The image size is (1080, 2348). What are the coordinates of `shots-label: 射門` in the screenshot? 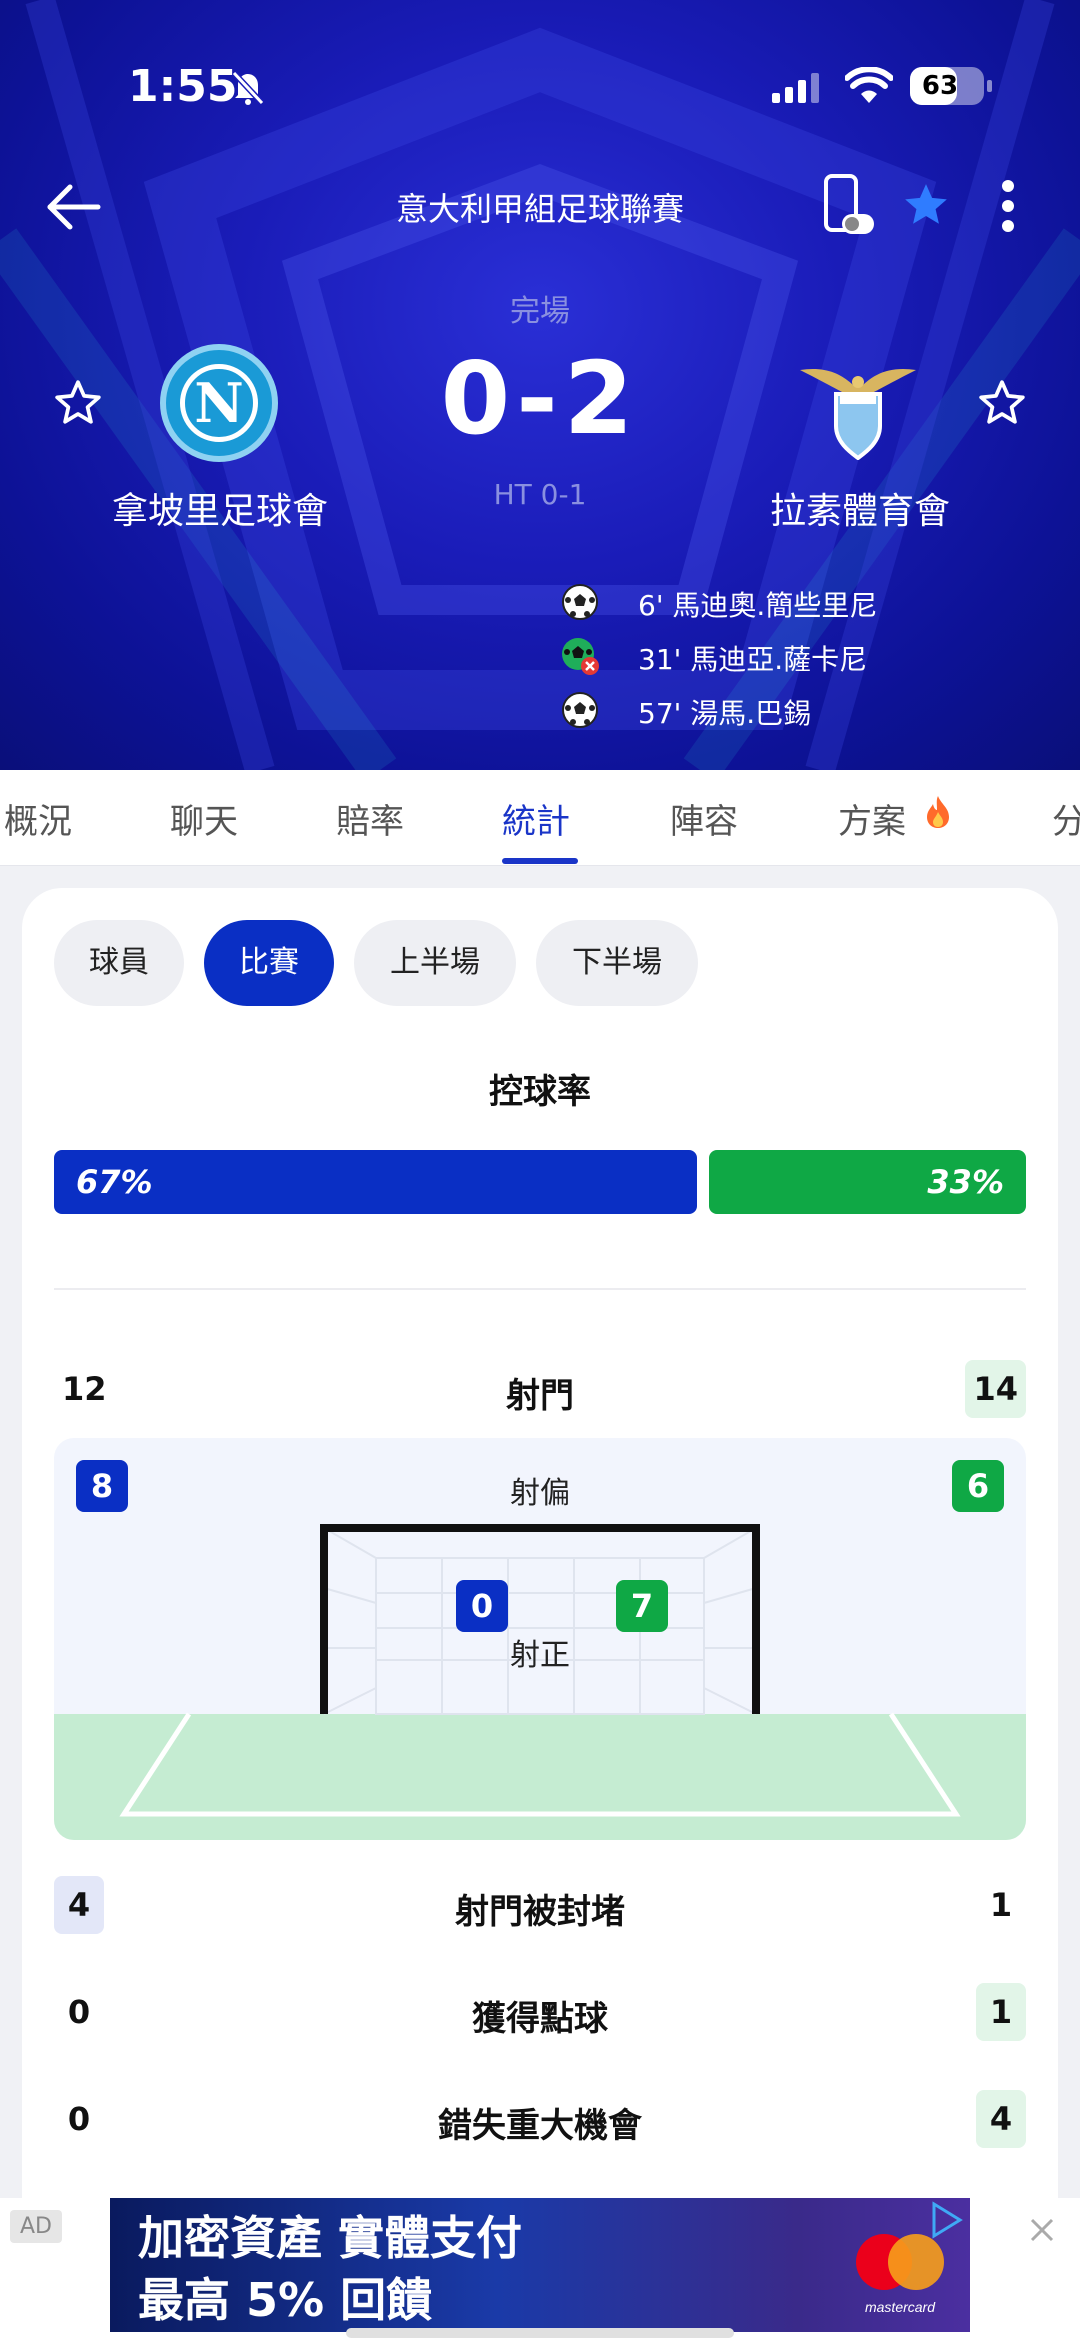 It's located at (540, 1396).